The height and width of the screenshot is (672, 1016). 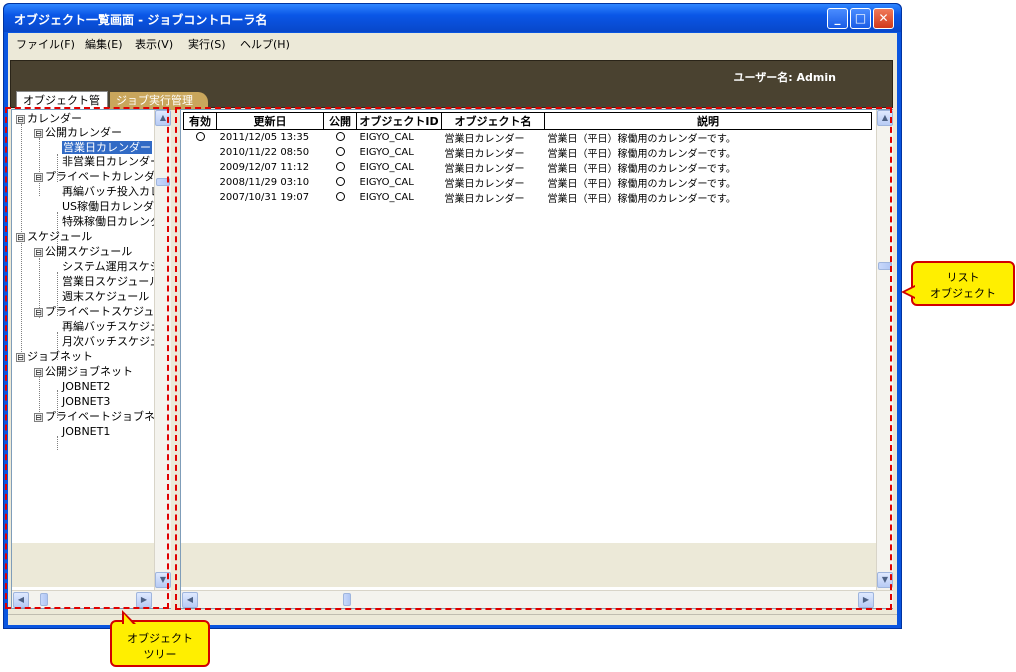 I want to click on title-bar: オブジェクト一覧画面 - ジョブコントローラ名 _ □ ✕, so click(x=452, y=18).